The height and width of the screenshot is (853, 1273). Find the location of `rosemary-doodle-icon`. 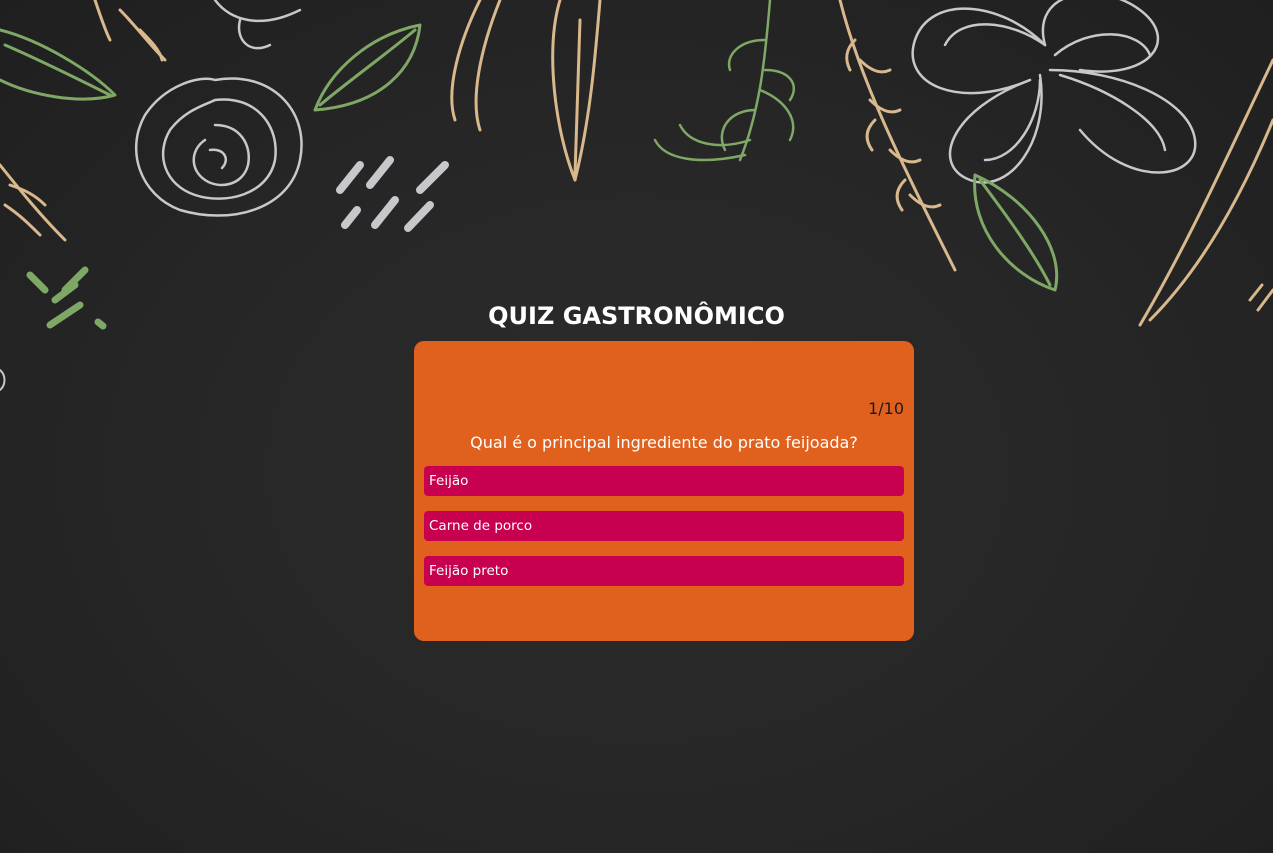

rosemary-doodle-icon is located at coordinates (897, 136).